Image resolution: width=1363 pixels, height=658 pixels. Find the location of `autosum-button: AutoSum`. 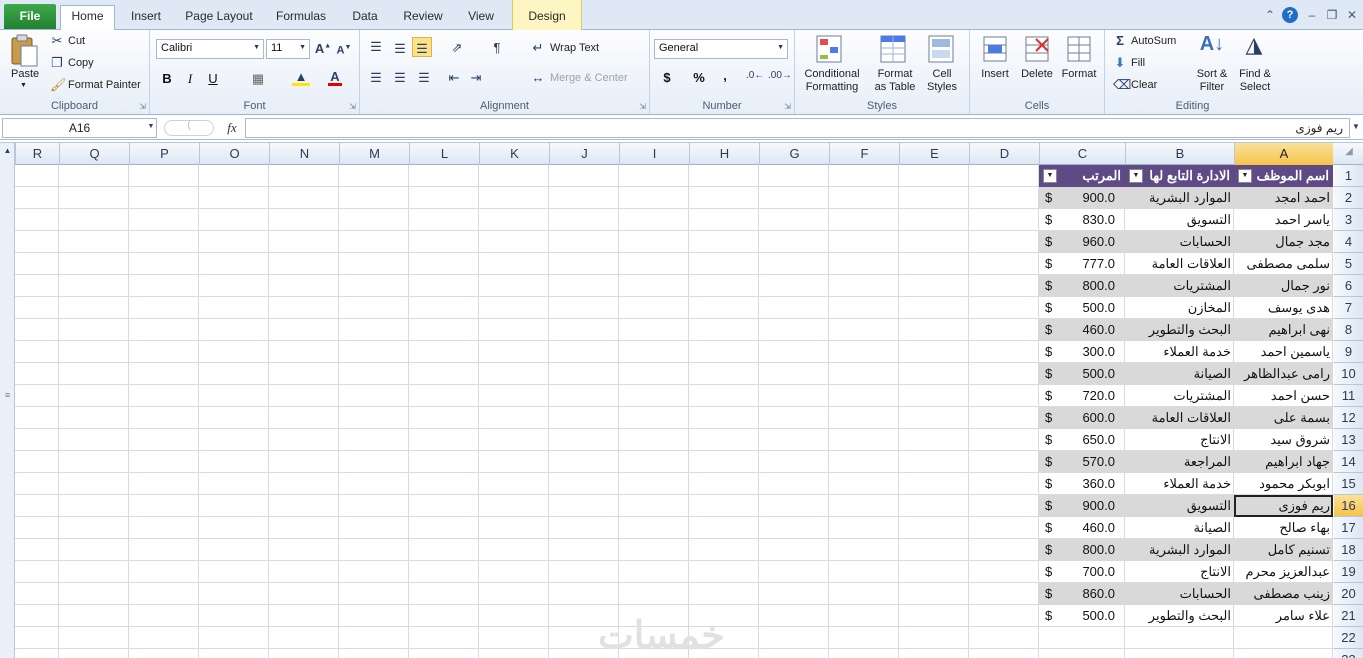

autosum-button: AutoSum is located at coordinates (1153, 41).